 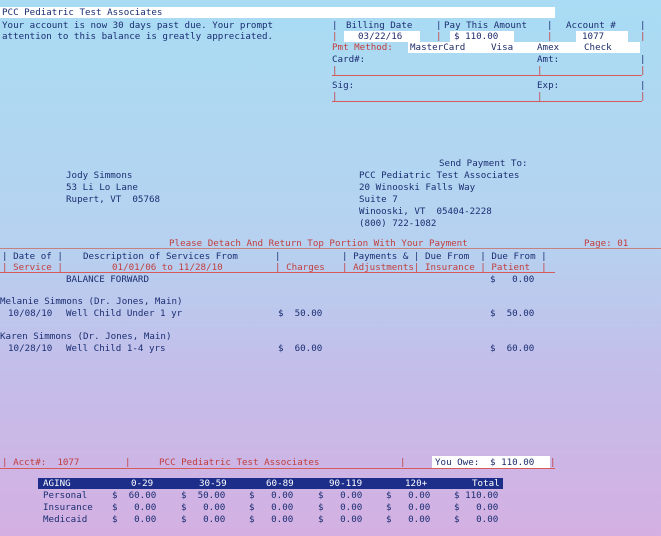 What do you see at coordinates (600, 92) in the screenshot?
I see `exp-field` at bounding box center [600, 92].